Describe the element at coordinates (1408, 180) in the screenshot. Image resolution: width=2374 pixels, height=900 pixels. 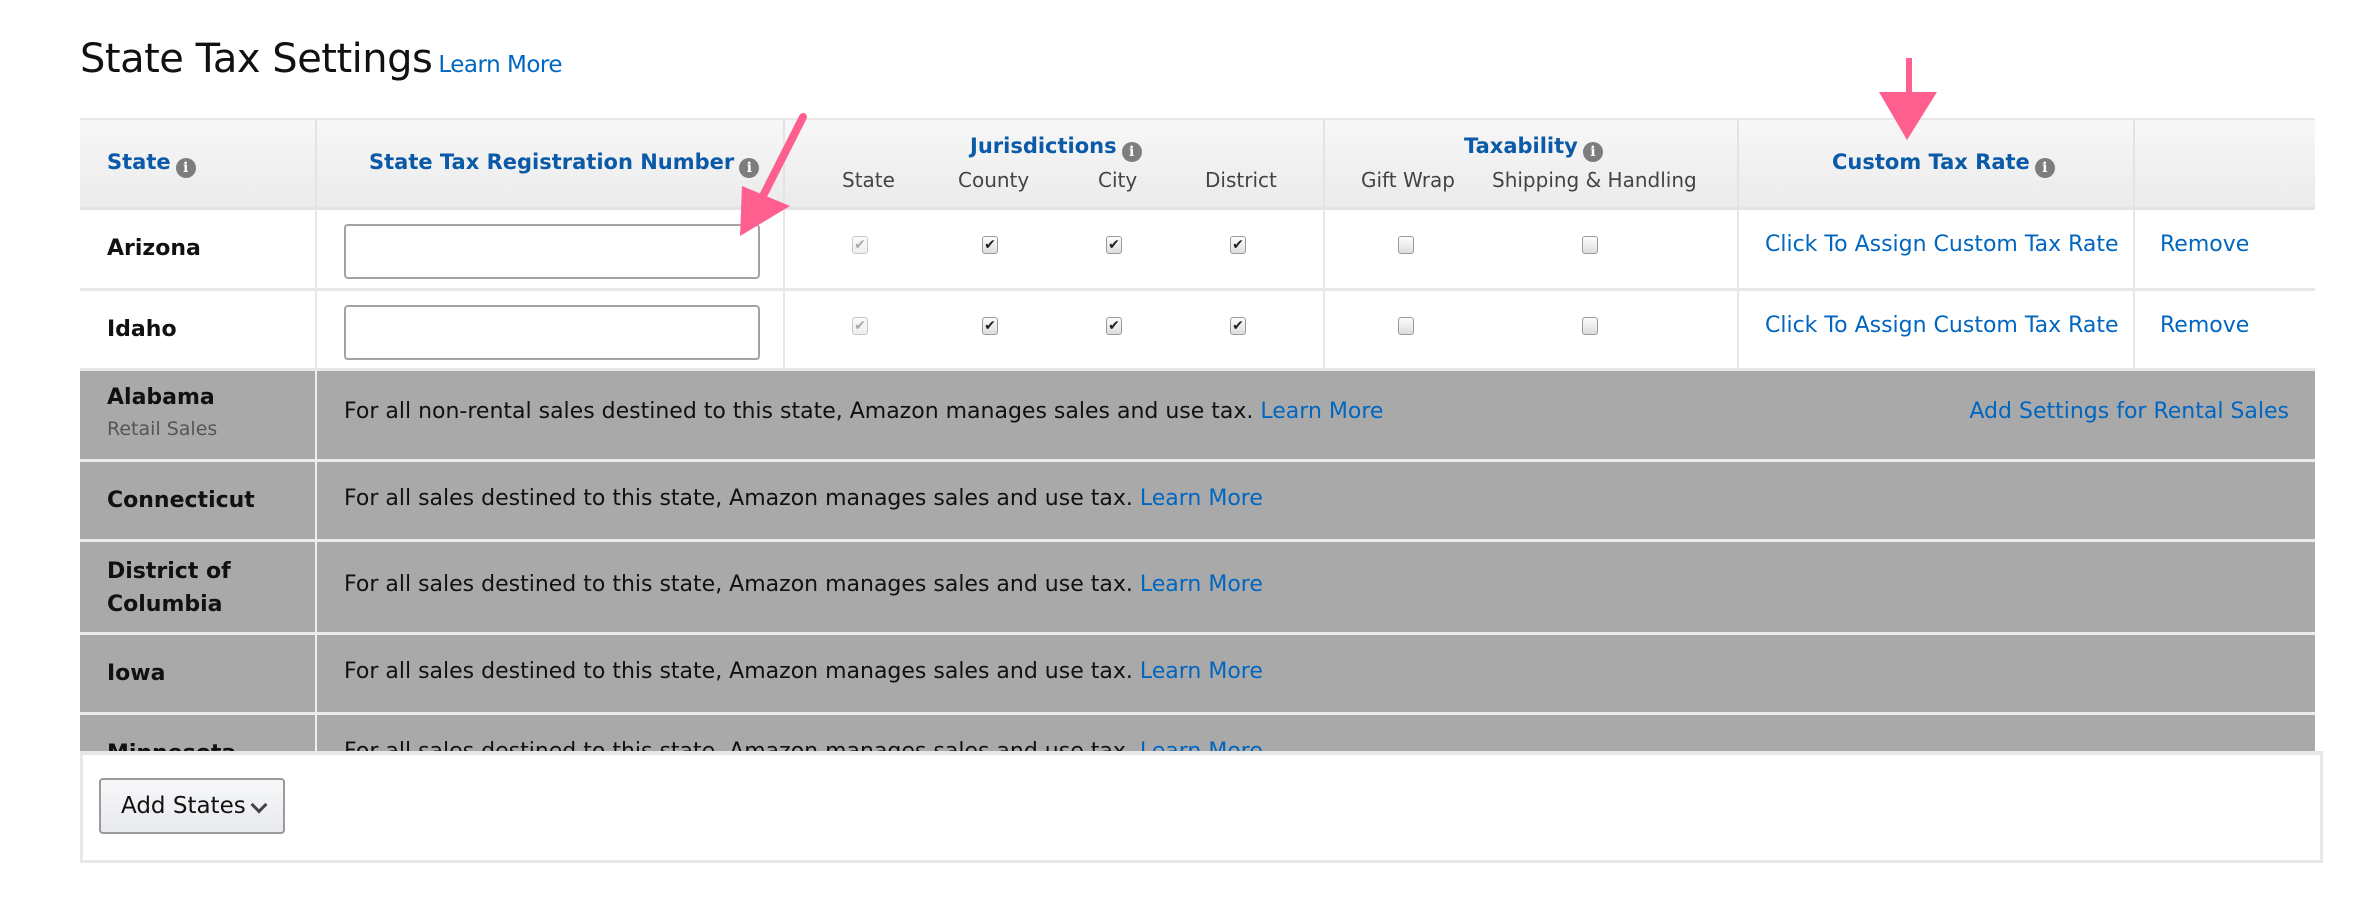
I see `subheader-gift-wrap: Gift Wrap` at that location.